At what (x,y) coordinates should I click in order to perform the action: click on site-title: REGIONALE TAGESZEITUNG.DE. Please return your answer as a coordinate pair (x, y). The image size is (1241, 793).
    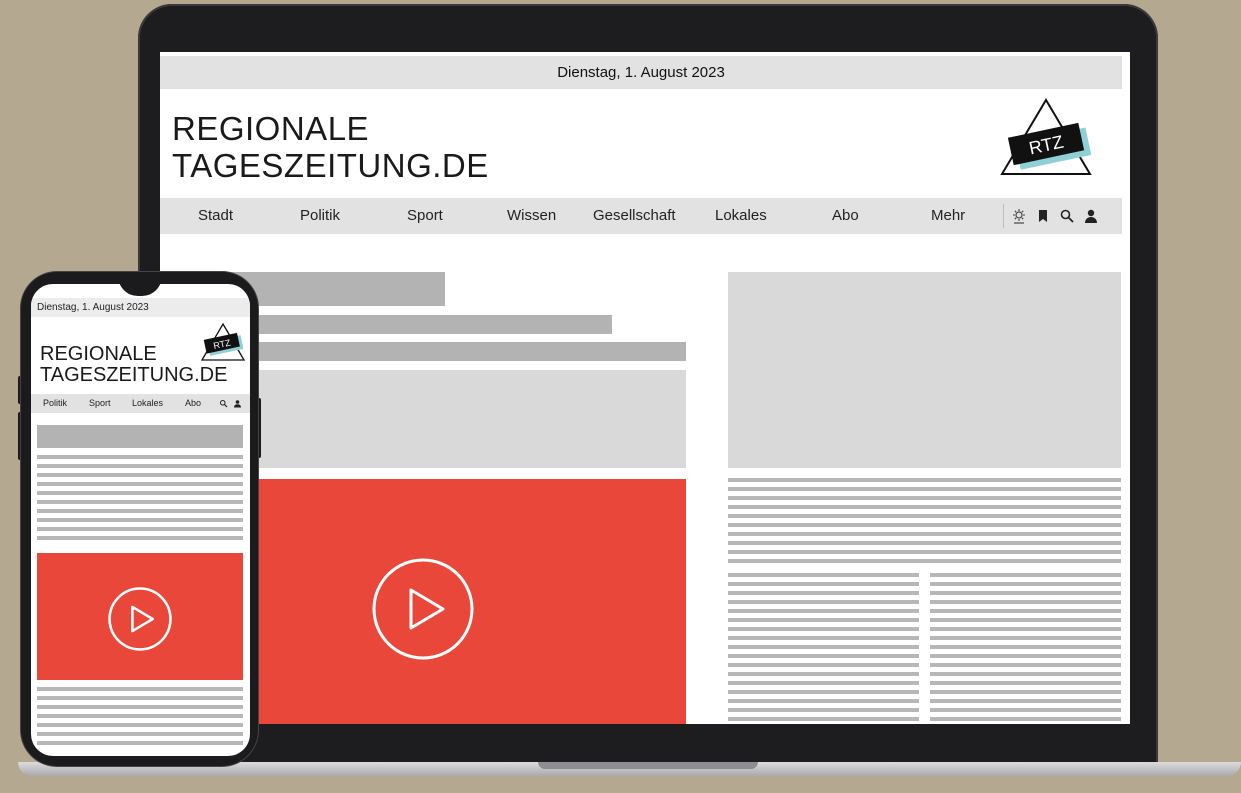
    Looking at the image, I should click on (330, 147).